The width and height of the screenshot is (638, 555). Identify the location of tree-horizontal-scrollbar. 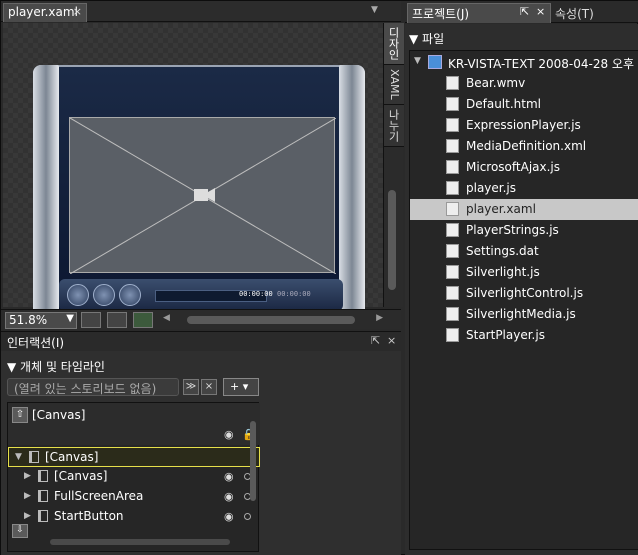
(135, 542).